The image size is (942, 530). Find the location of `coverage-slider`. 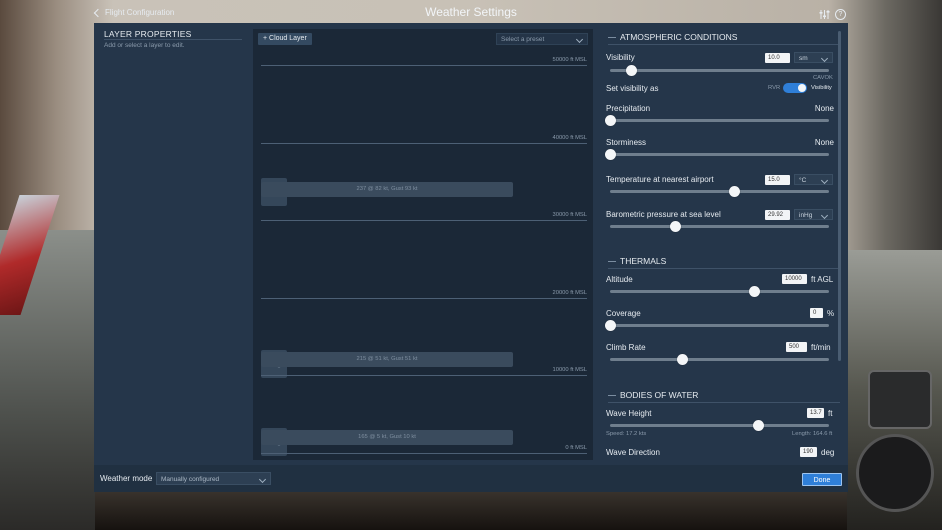

coverage-slider is located at coordinates (716, 325).